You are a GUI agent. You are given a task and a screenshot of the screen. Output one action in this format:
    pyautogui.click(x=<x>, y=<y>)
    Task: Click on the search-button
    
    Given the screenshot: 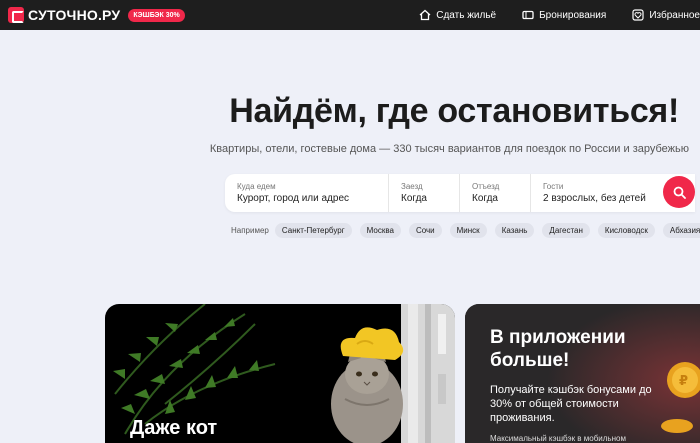 What is the action you would take?
    pyautogui.click(x=679, y=192)
    